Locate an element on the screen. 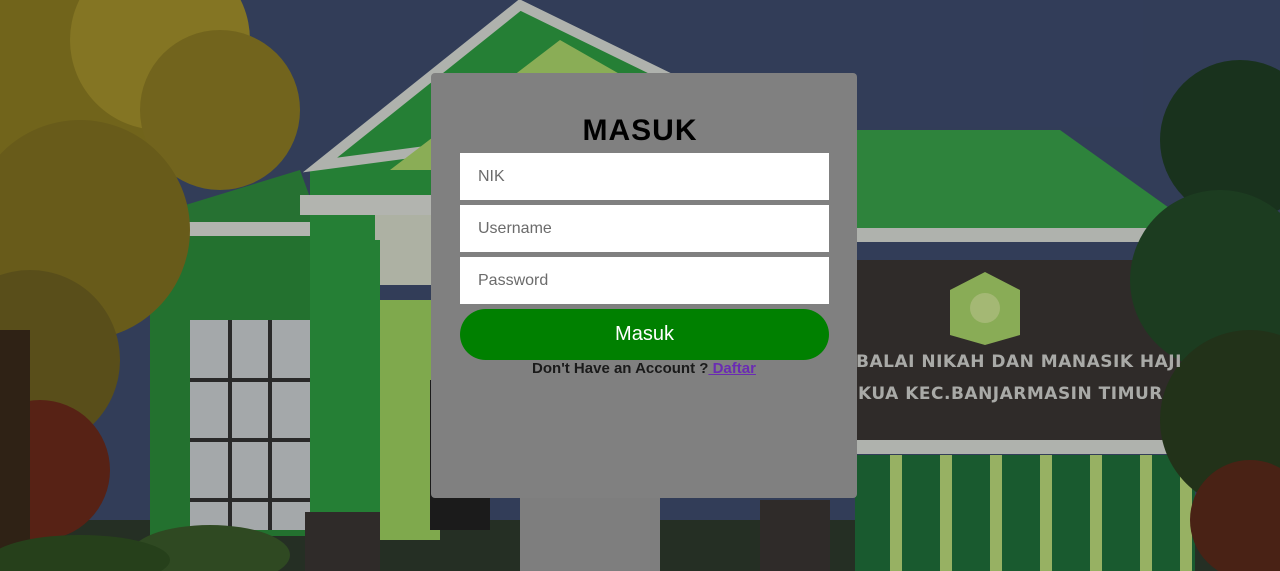  username-input is located at coordinates (644, 228).